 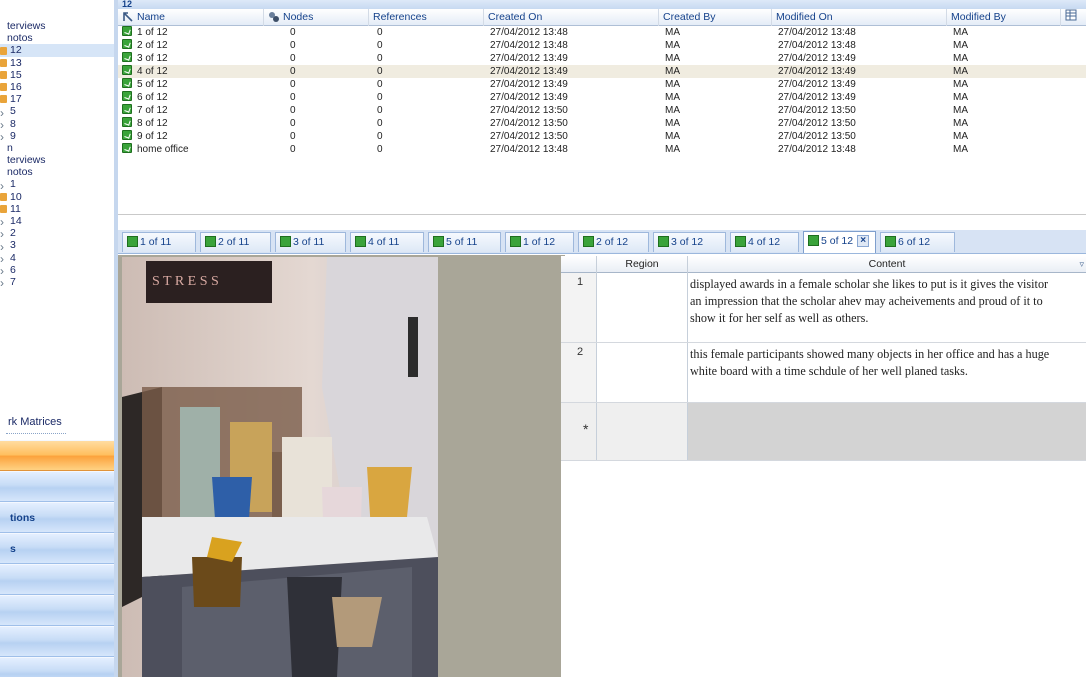 I want to click on tree-node: 1, so click(x=57, y=184).